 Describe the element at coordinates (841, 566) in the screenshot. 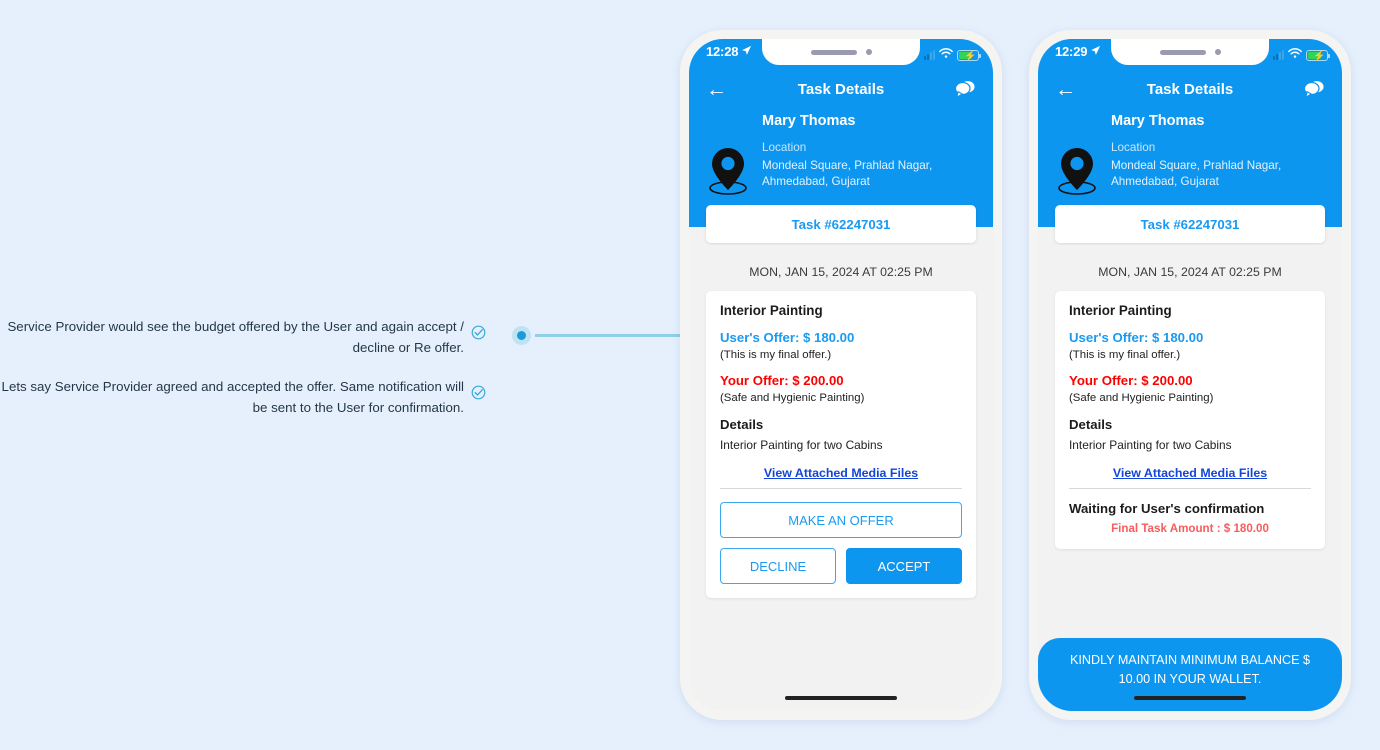

I see `decision-button-row: DECLINE ACCEPT` at that location.